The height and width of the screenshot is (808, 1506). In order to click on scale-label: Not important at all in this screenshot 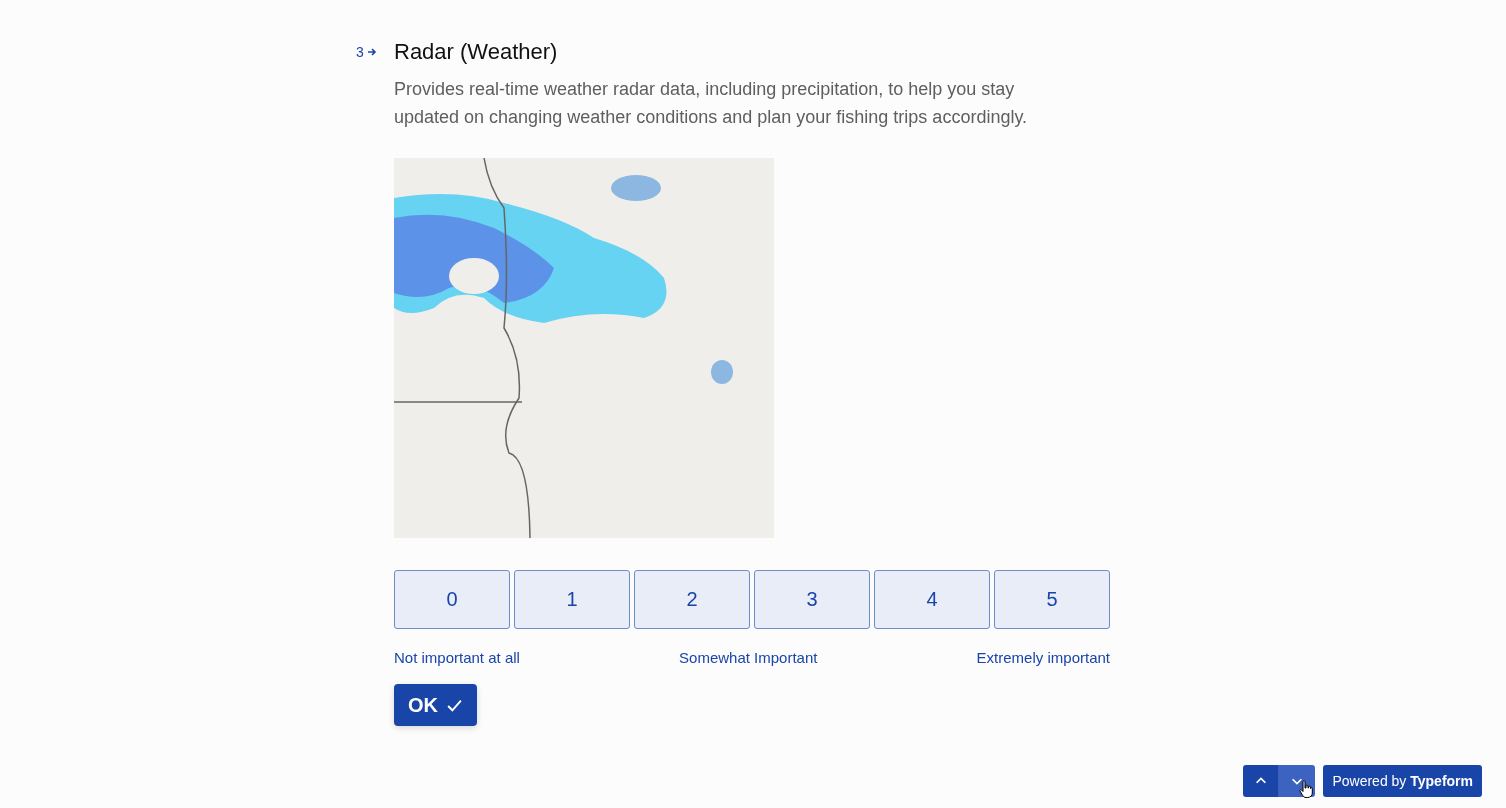, I will do `click(457, 657)`.